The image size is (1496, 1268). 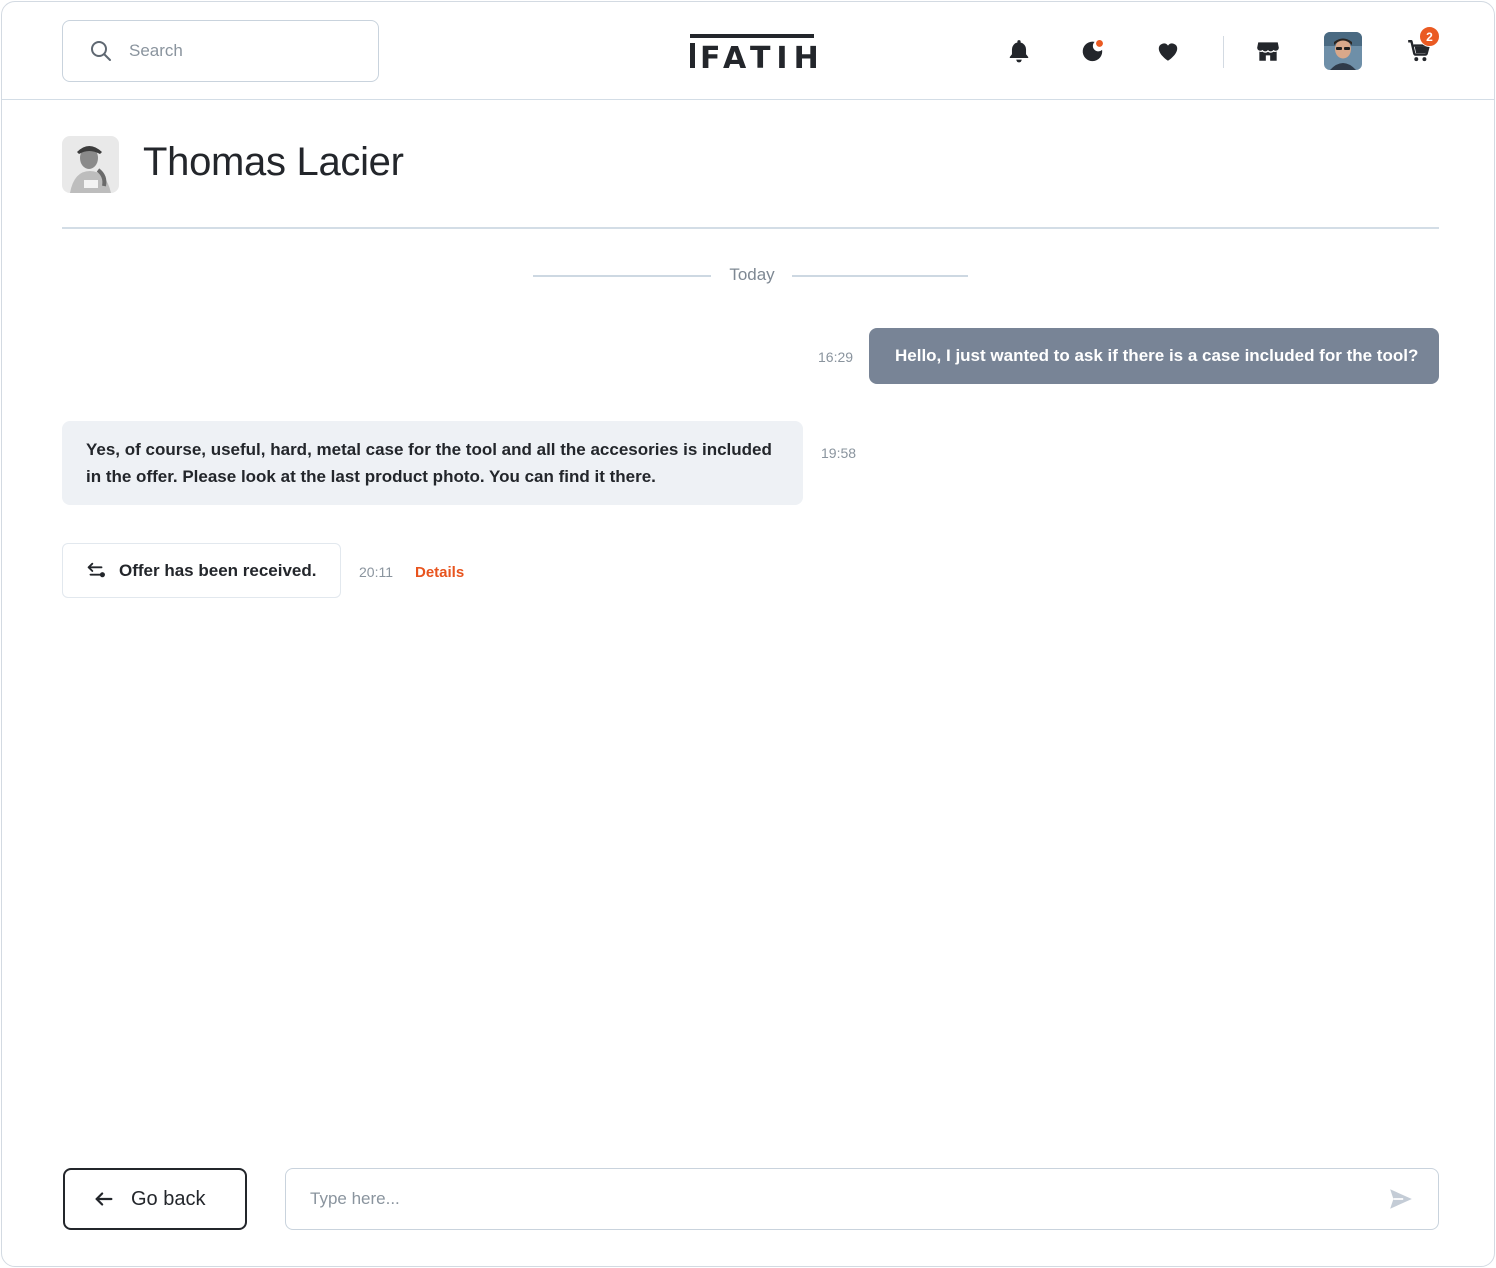 What do you see at coordinates (748, 51) in the screenshot?
I see `top-header: FATIH` at bounding box center [748, 51].